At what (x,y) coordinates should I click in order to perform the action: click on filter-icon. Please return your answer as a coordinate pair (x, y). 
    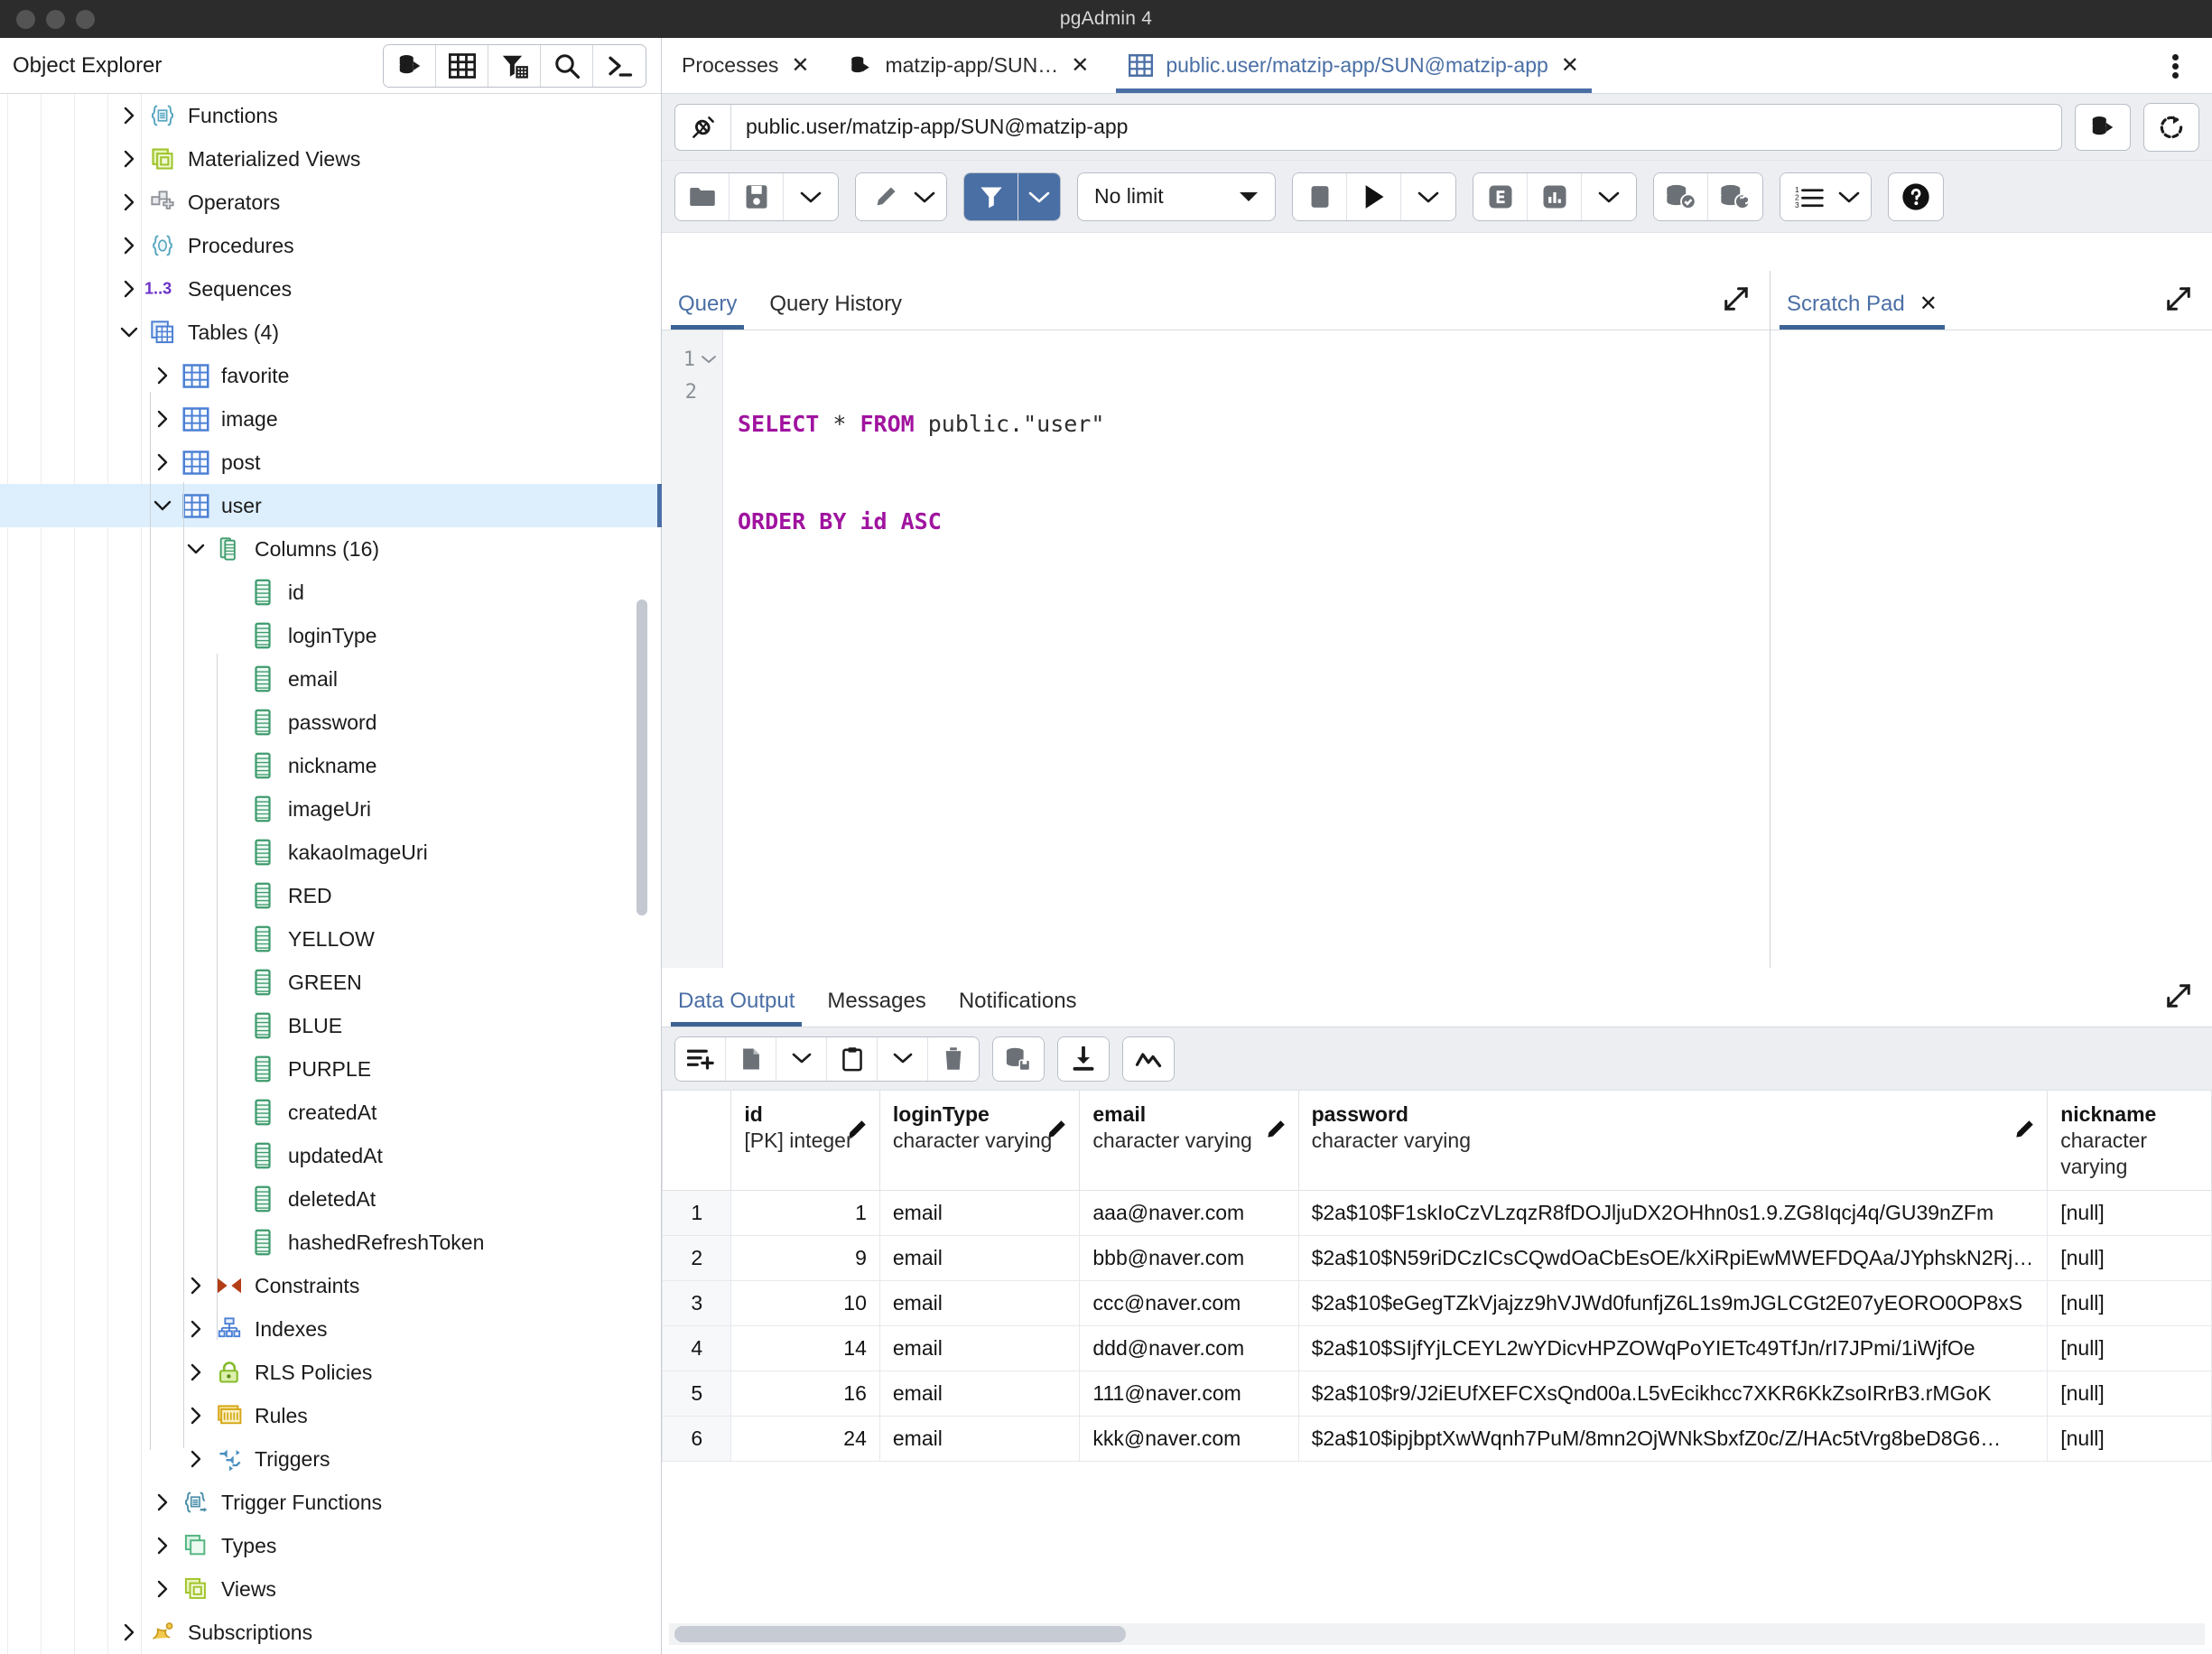
    Looking at the image, I should click on (991, 196).